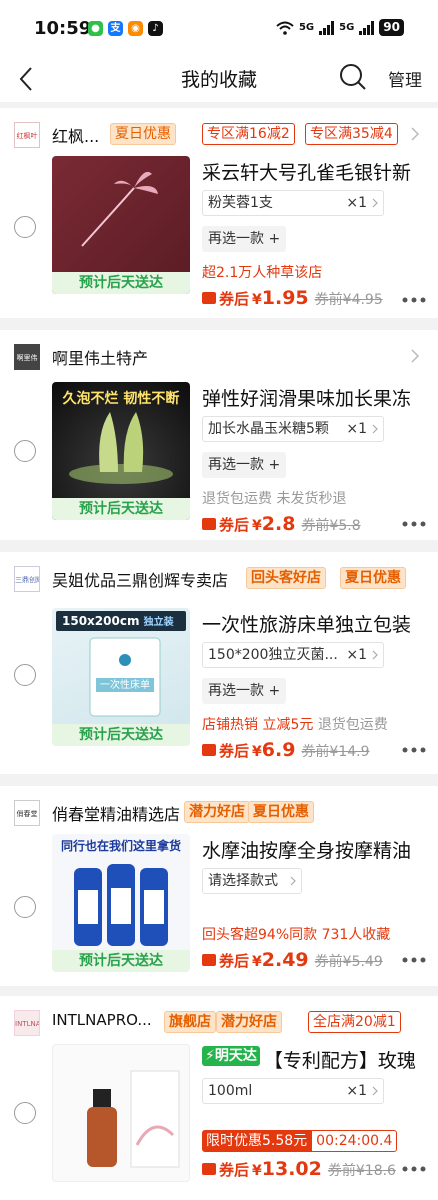  What do you see at coordinates (292, 961) in the screenshot?
I see `price-row: 券后 ¥2.49 券前¥5.49` at bounding box center [292, 961].